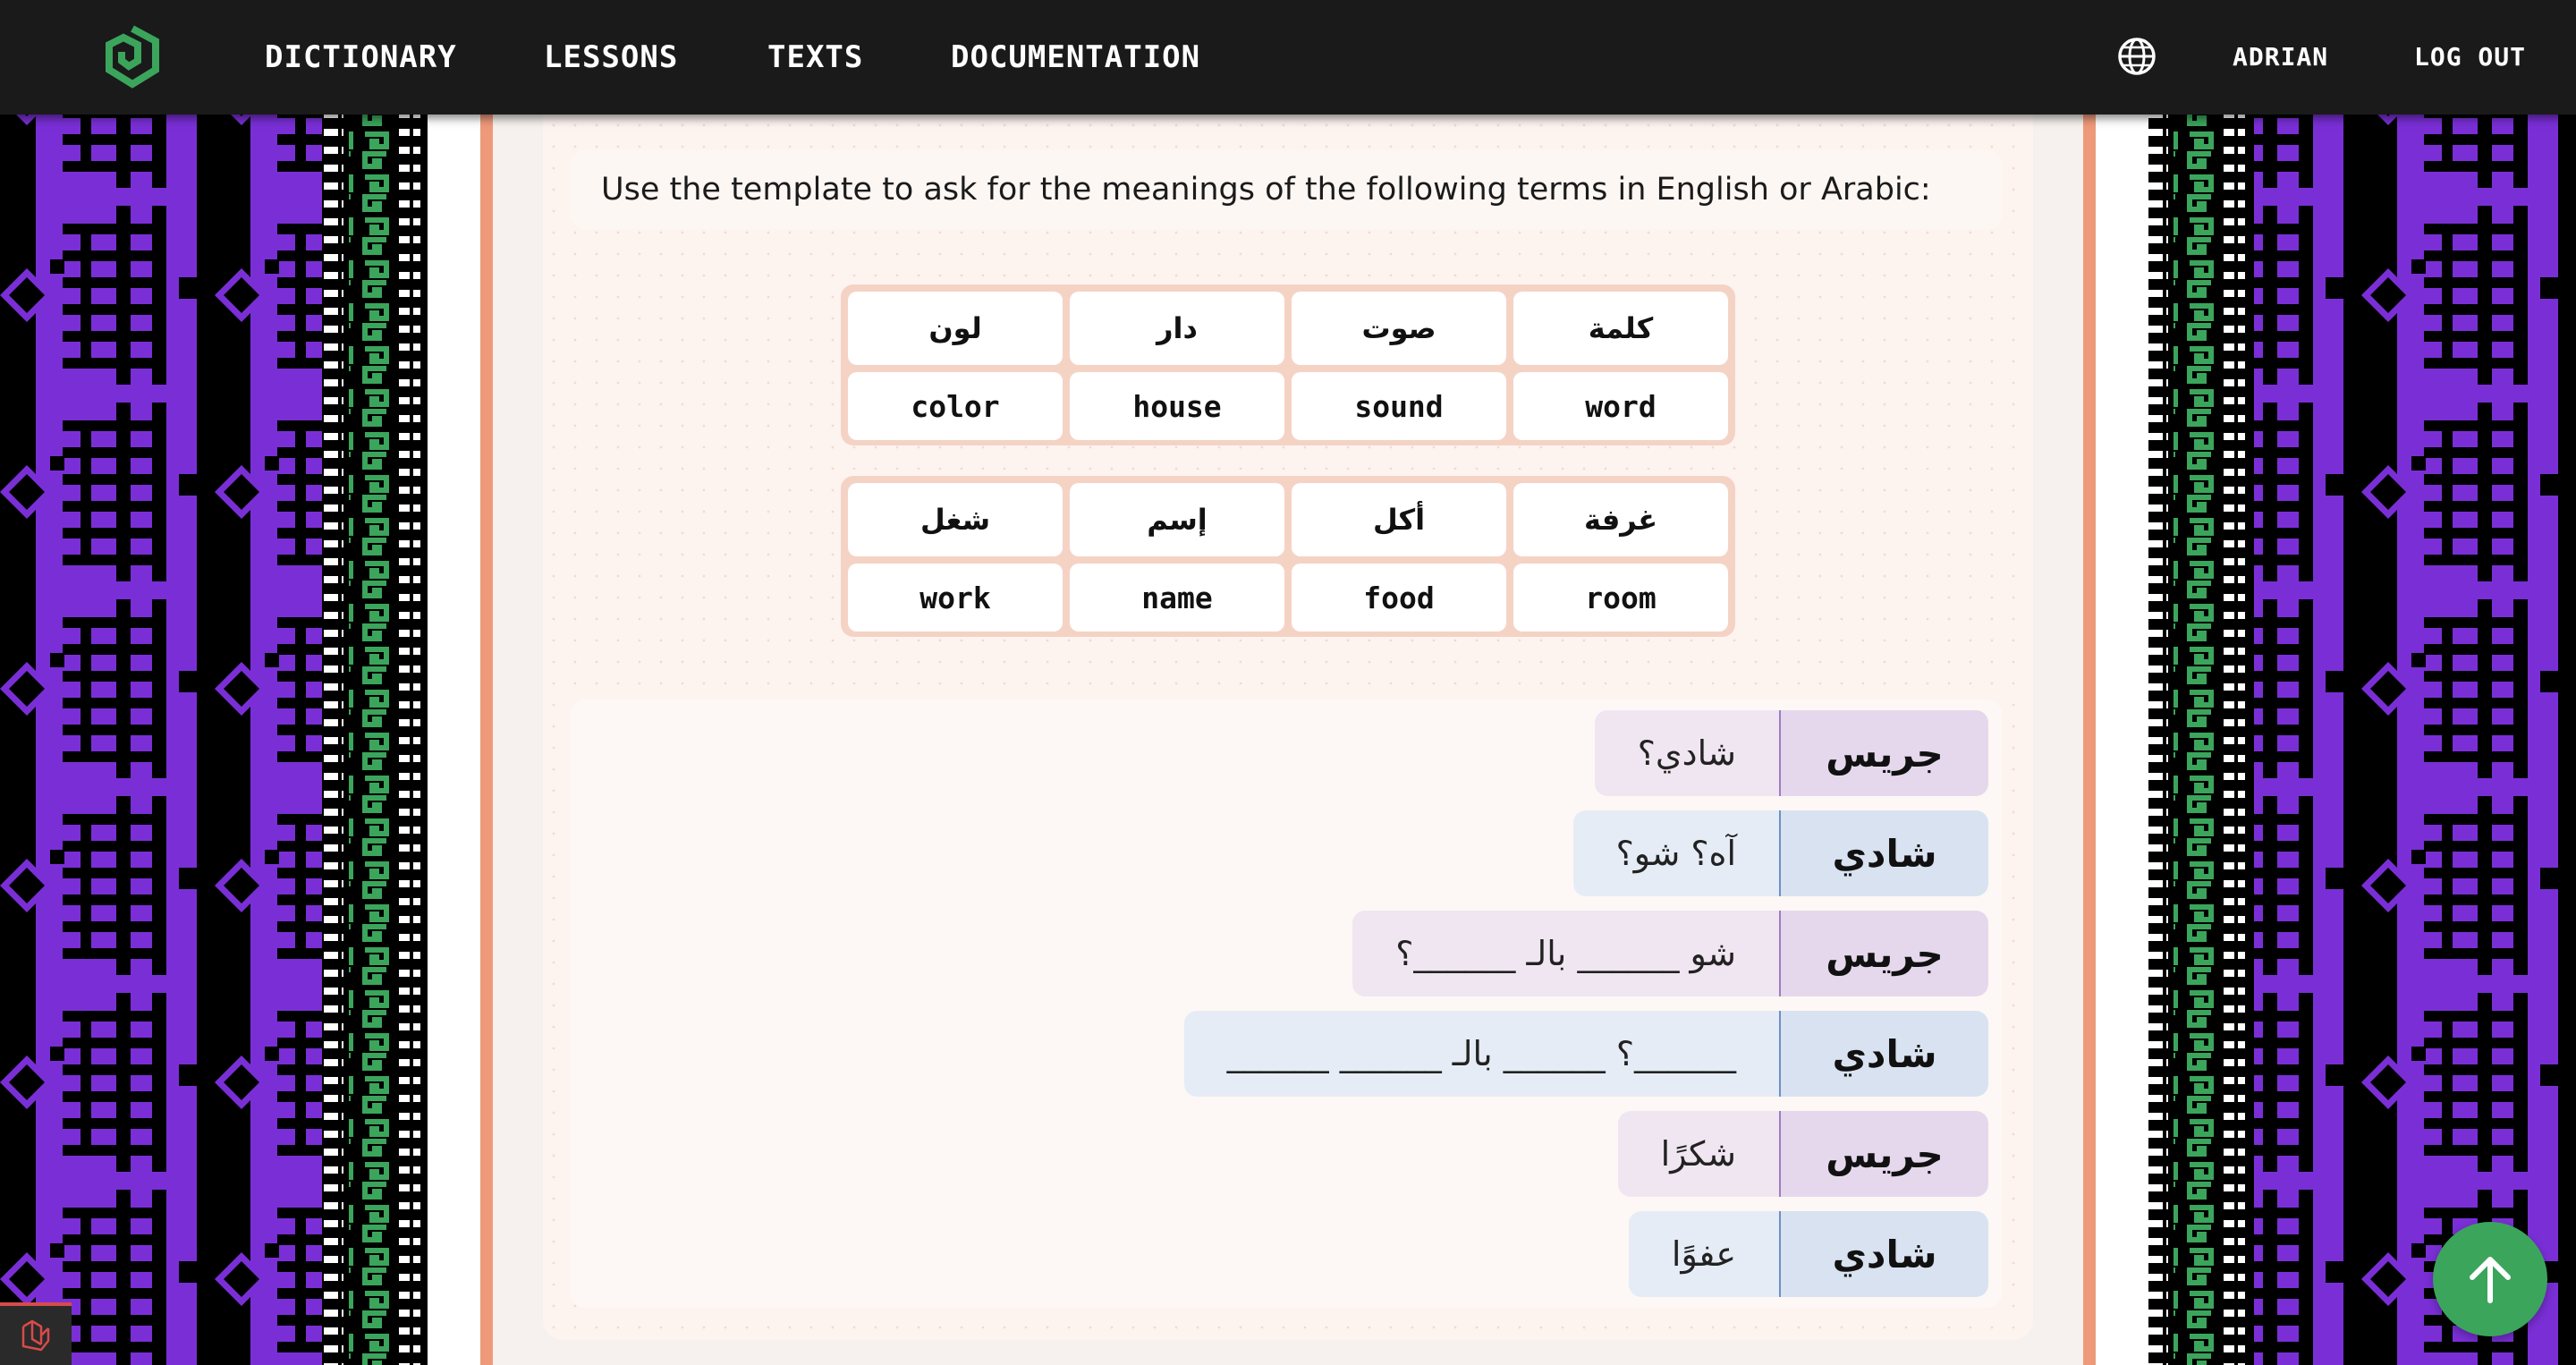  What do you see at coordinates (2470, 57) in the screenshot?
I see `logout-button: LOG OUT` at bounding box center [2470, 57].